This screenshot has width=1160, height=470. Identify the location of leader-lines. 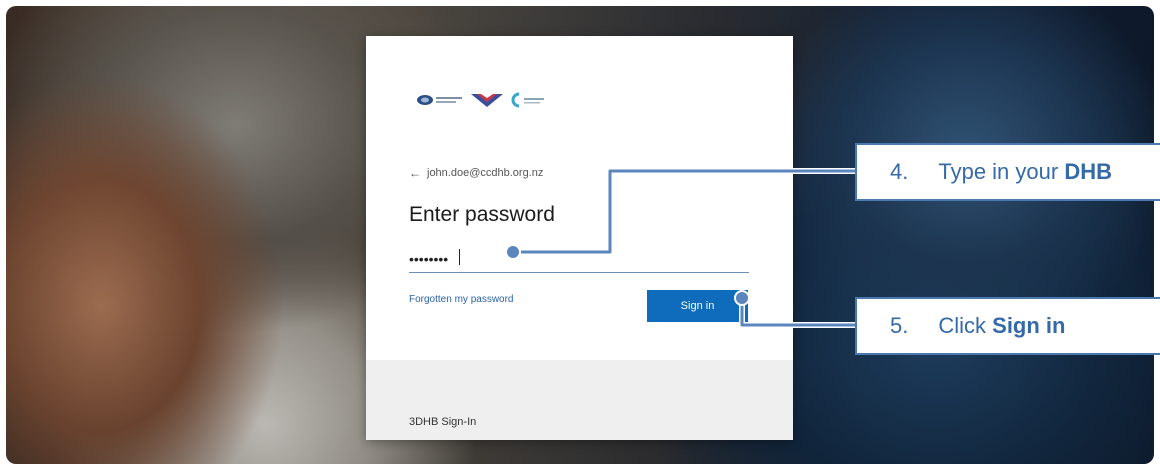
(681, 248).